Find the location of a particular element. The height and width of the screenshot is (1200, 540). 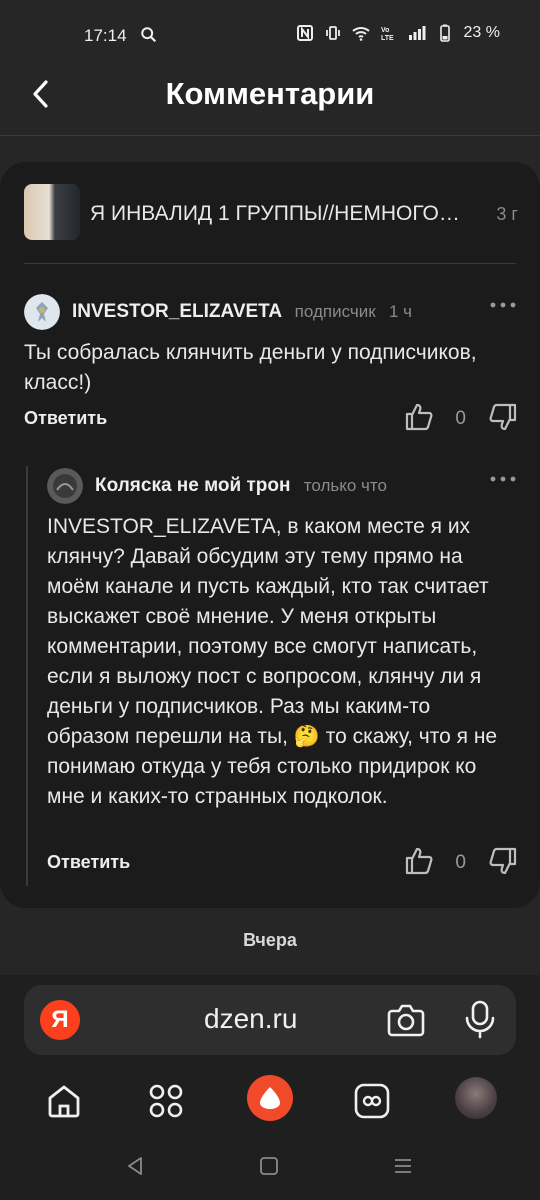

battery-icon is located at coordinates (444, 33).